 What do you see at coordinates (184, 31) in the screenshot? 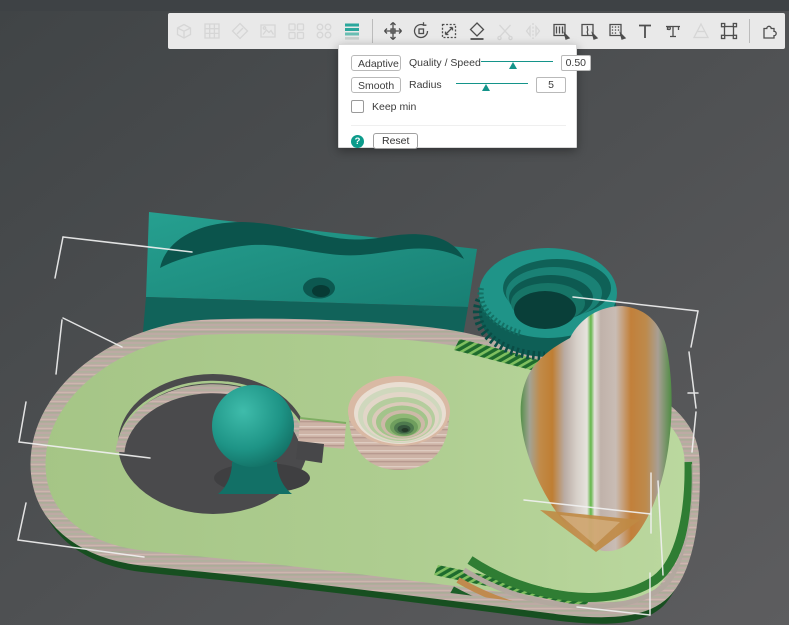
I see `add-part-icon` at bounding box center [184, 31].